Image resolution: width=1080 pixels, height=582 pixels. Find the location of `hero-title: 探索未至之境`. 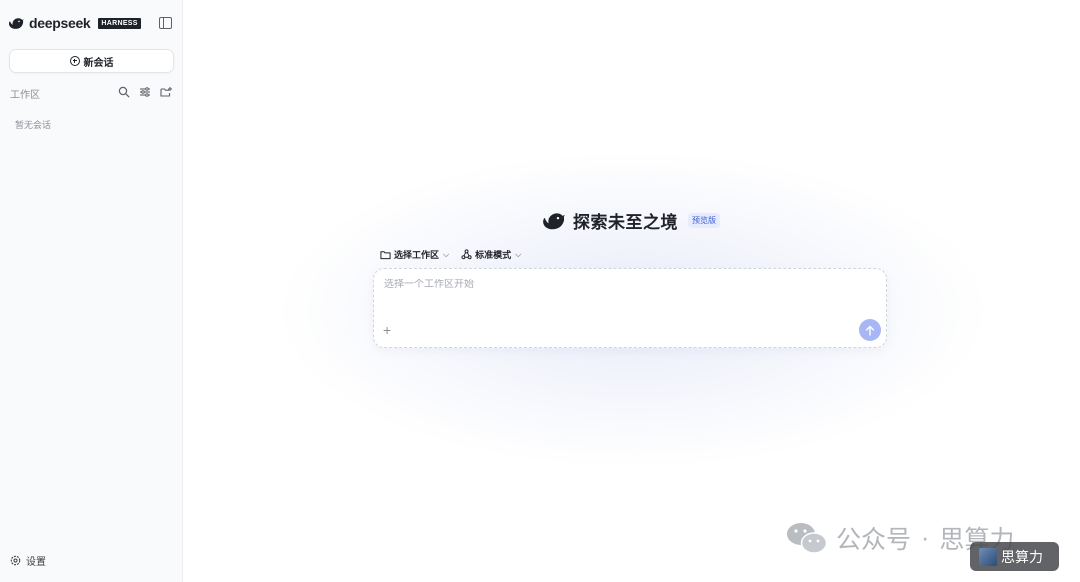

hero-title: 探索未至之境 is located at coordinates (625, 222).